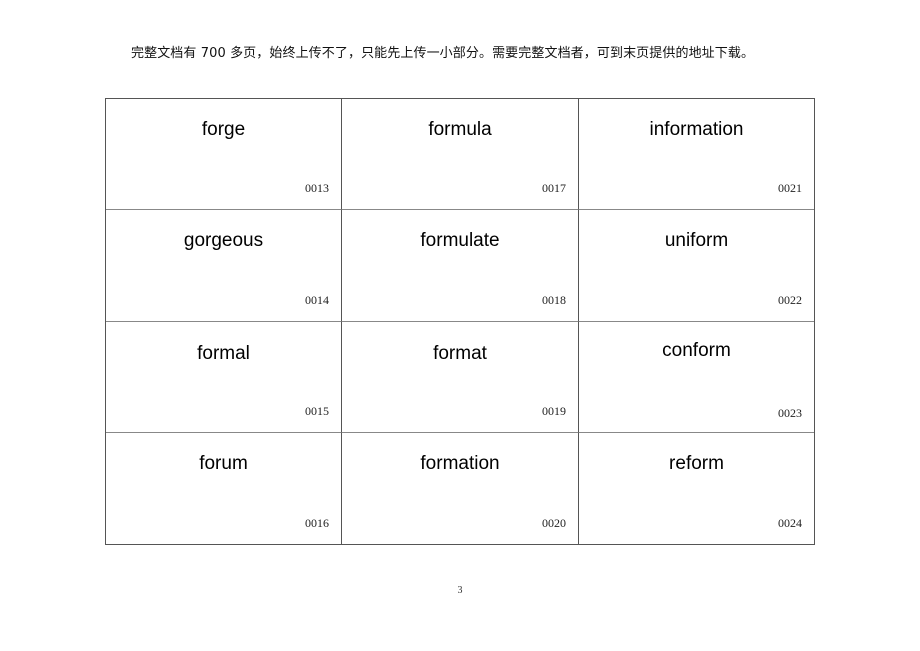 Image resolution: width=920 pixels, height=651 pixels. I want to click on word-card: formal 0015, so click(224, 377).